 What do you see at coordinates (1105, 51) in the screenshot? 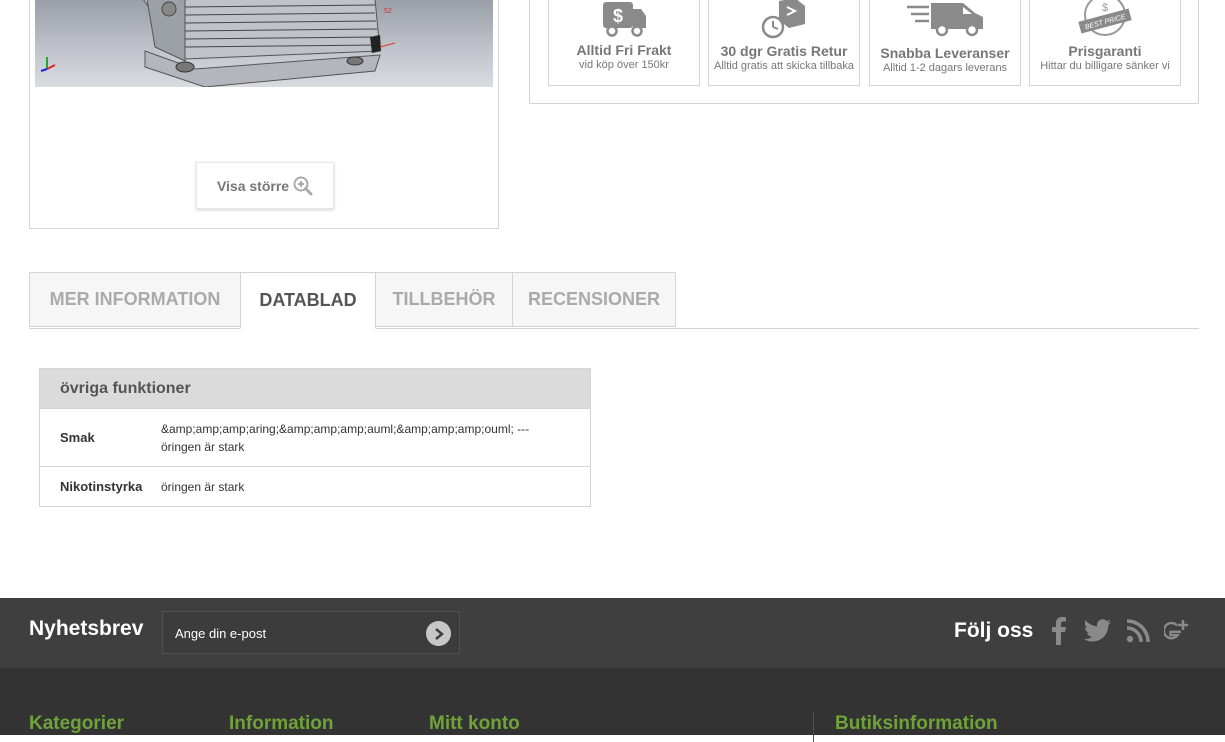
I see `benefit-title: Prisgaranti` at bounding box center [1105, 51].